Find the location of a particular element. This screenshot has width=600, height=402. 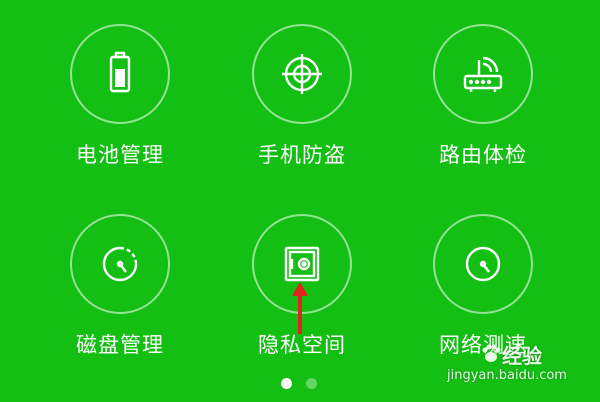

speedometer-icon is located at coordinates (483, 264).